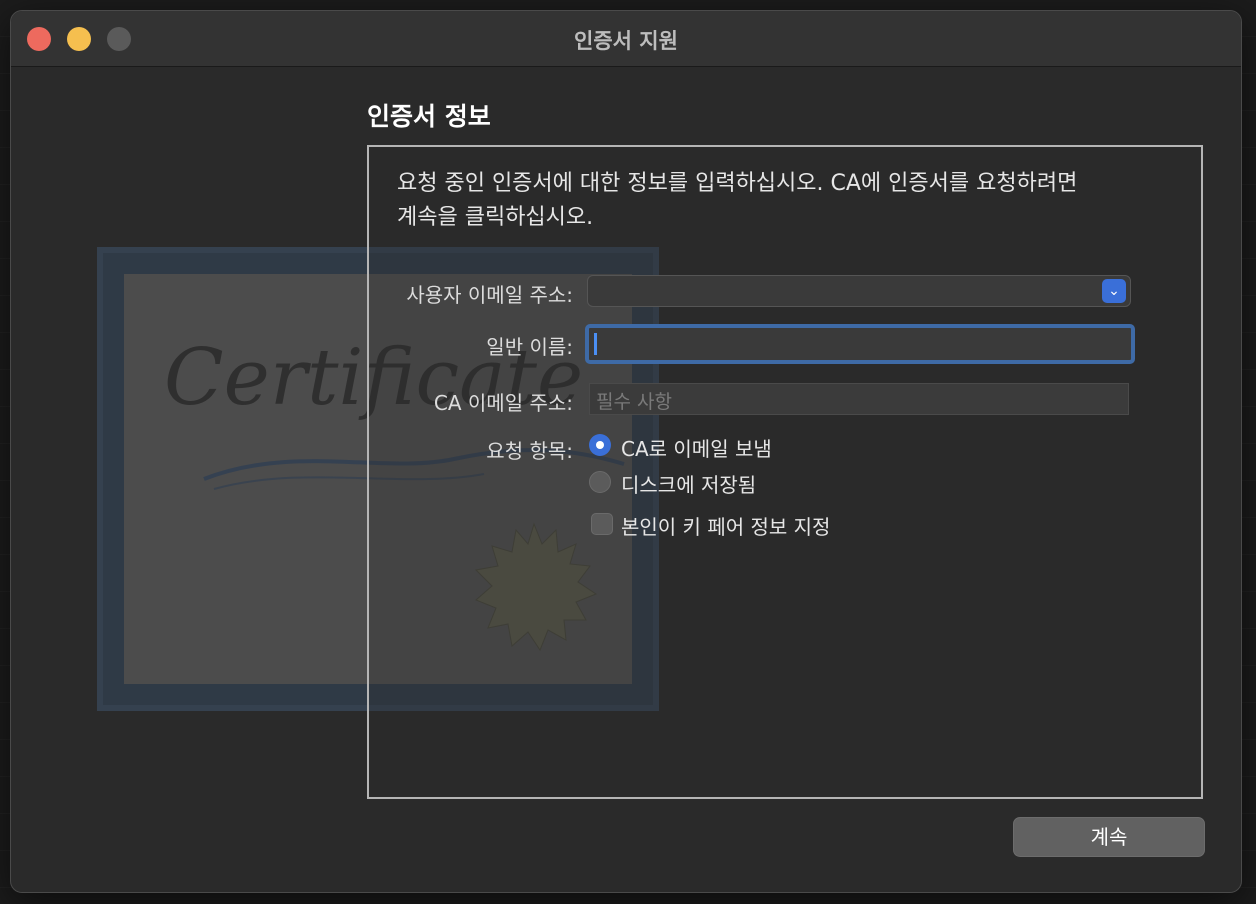  Describe the element at coordinates (529, 347) in the screenshot. I see `common-name-label: 일반 이름:` at that location.